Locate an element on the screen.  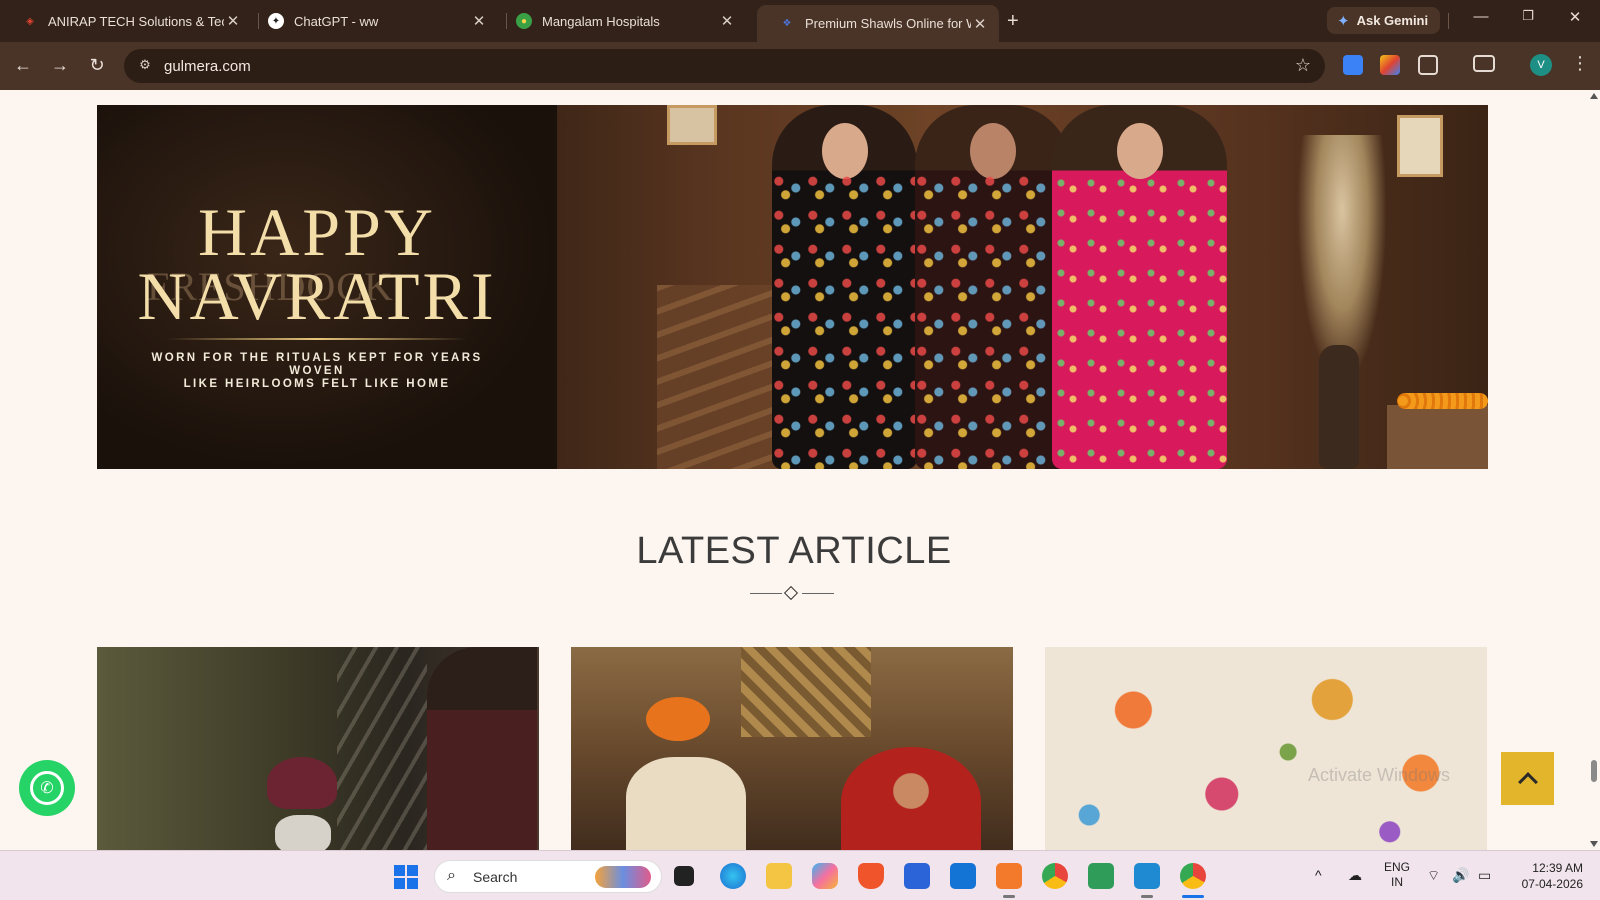
extension-colorpicker-icon is located at coordinates (1390, 65).